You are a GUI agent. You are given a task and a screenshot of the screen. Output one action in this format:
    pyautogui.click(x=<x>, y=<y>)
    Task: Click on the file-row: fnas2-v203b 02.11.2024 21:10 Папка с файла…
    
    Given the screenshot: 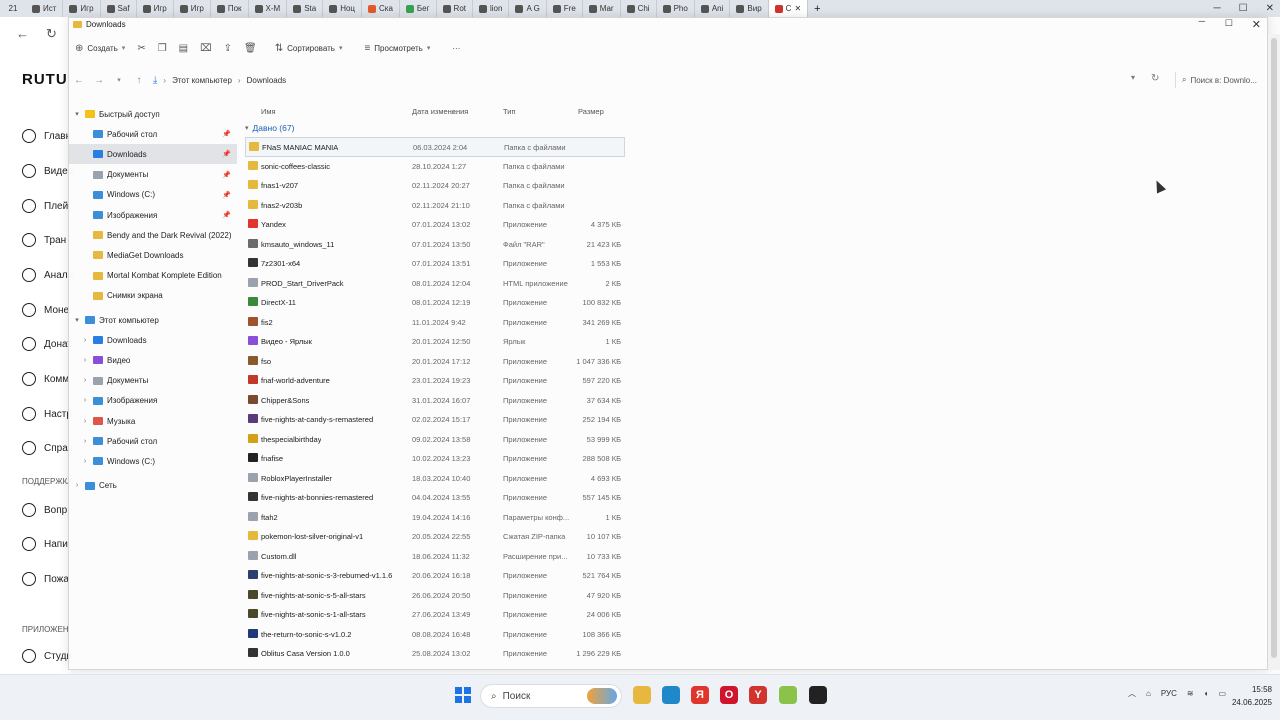 What is the action you would take?
    pyautogui.click(x=435, y=206)
    